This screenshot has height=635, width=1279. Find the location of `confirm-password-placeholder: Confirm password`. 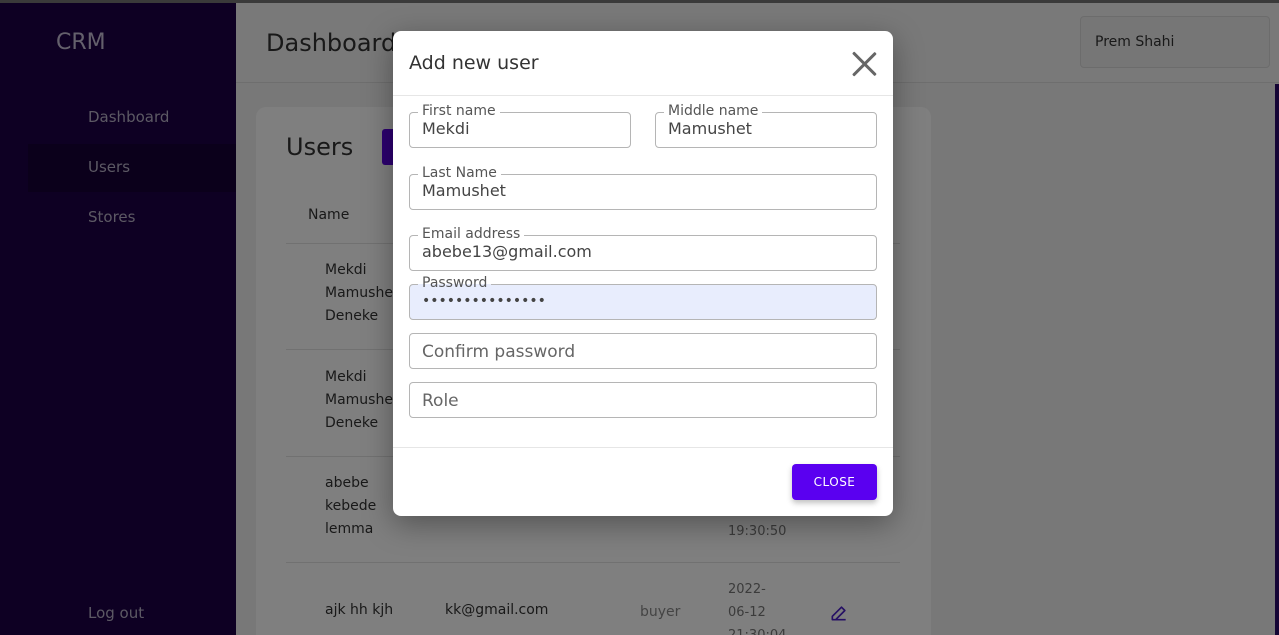

confirm-password-placeholder: Confirm password is located at coordinates (499, 352).